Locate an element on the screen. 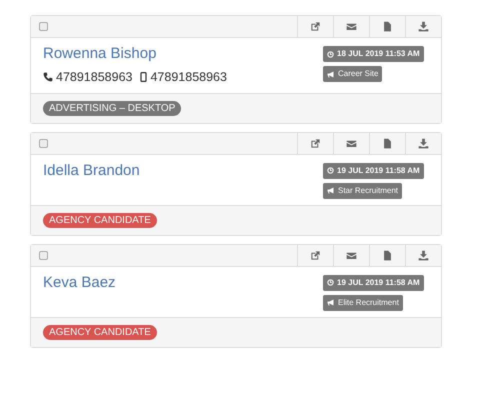 This screenshot has height=400, width=500. source-label: Career Site is located at coordinates (352, 74).